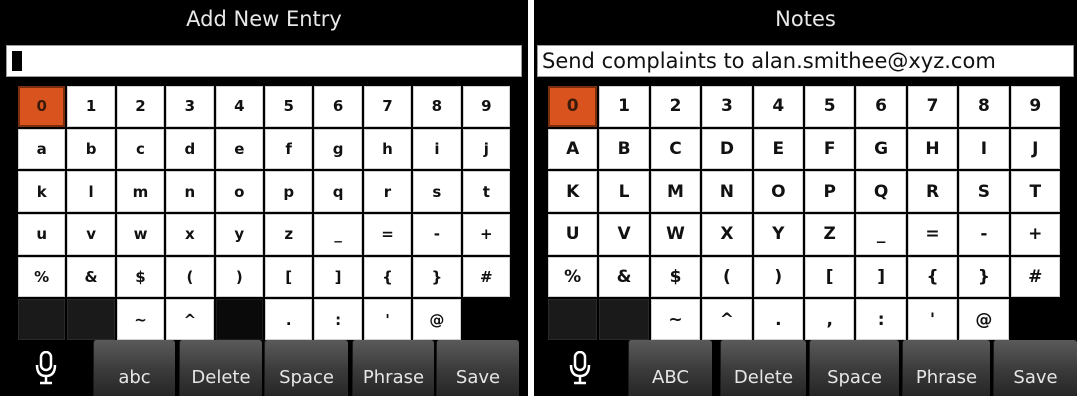 The image size is (1077, 396). Describe the element at coordinates (289, 149) in the screenshot. I see `key: f` at that location.